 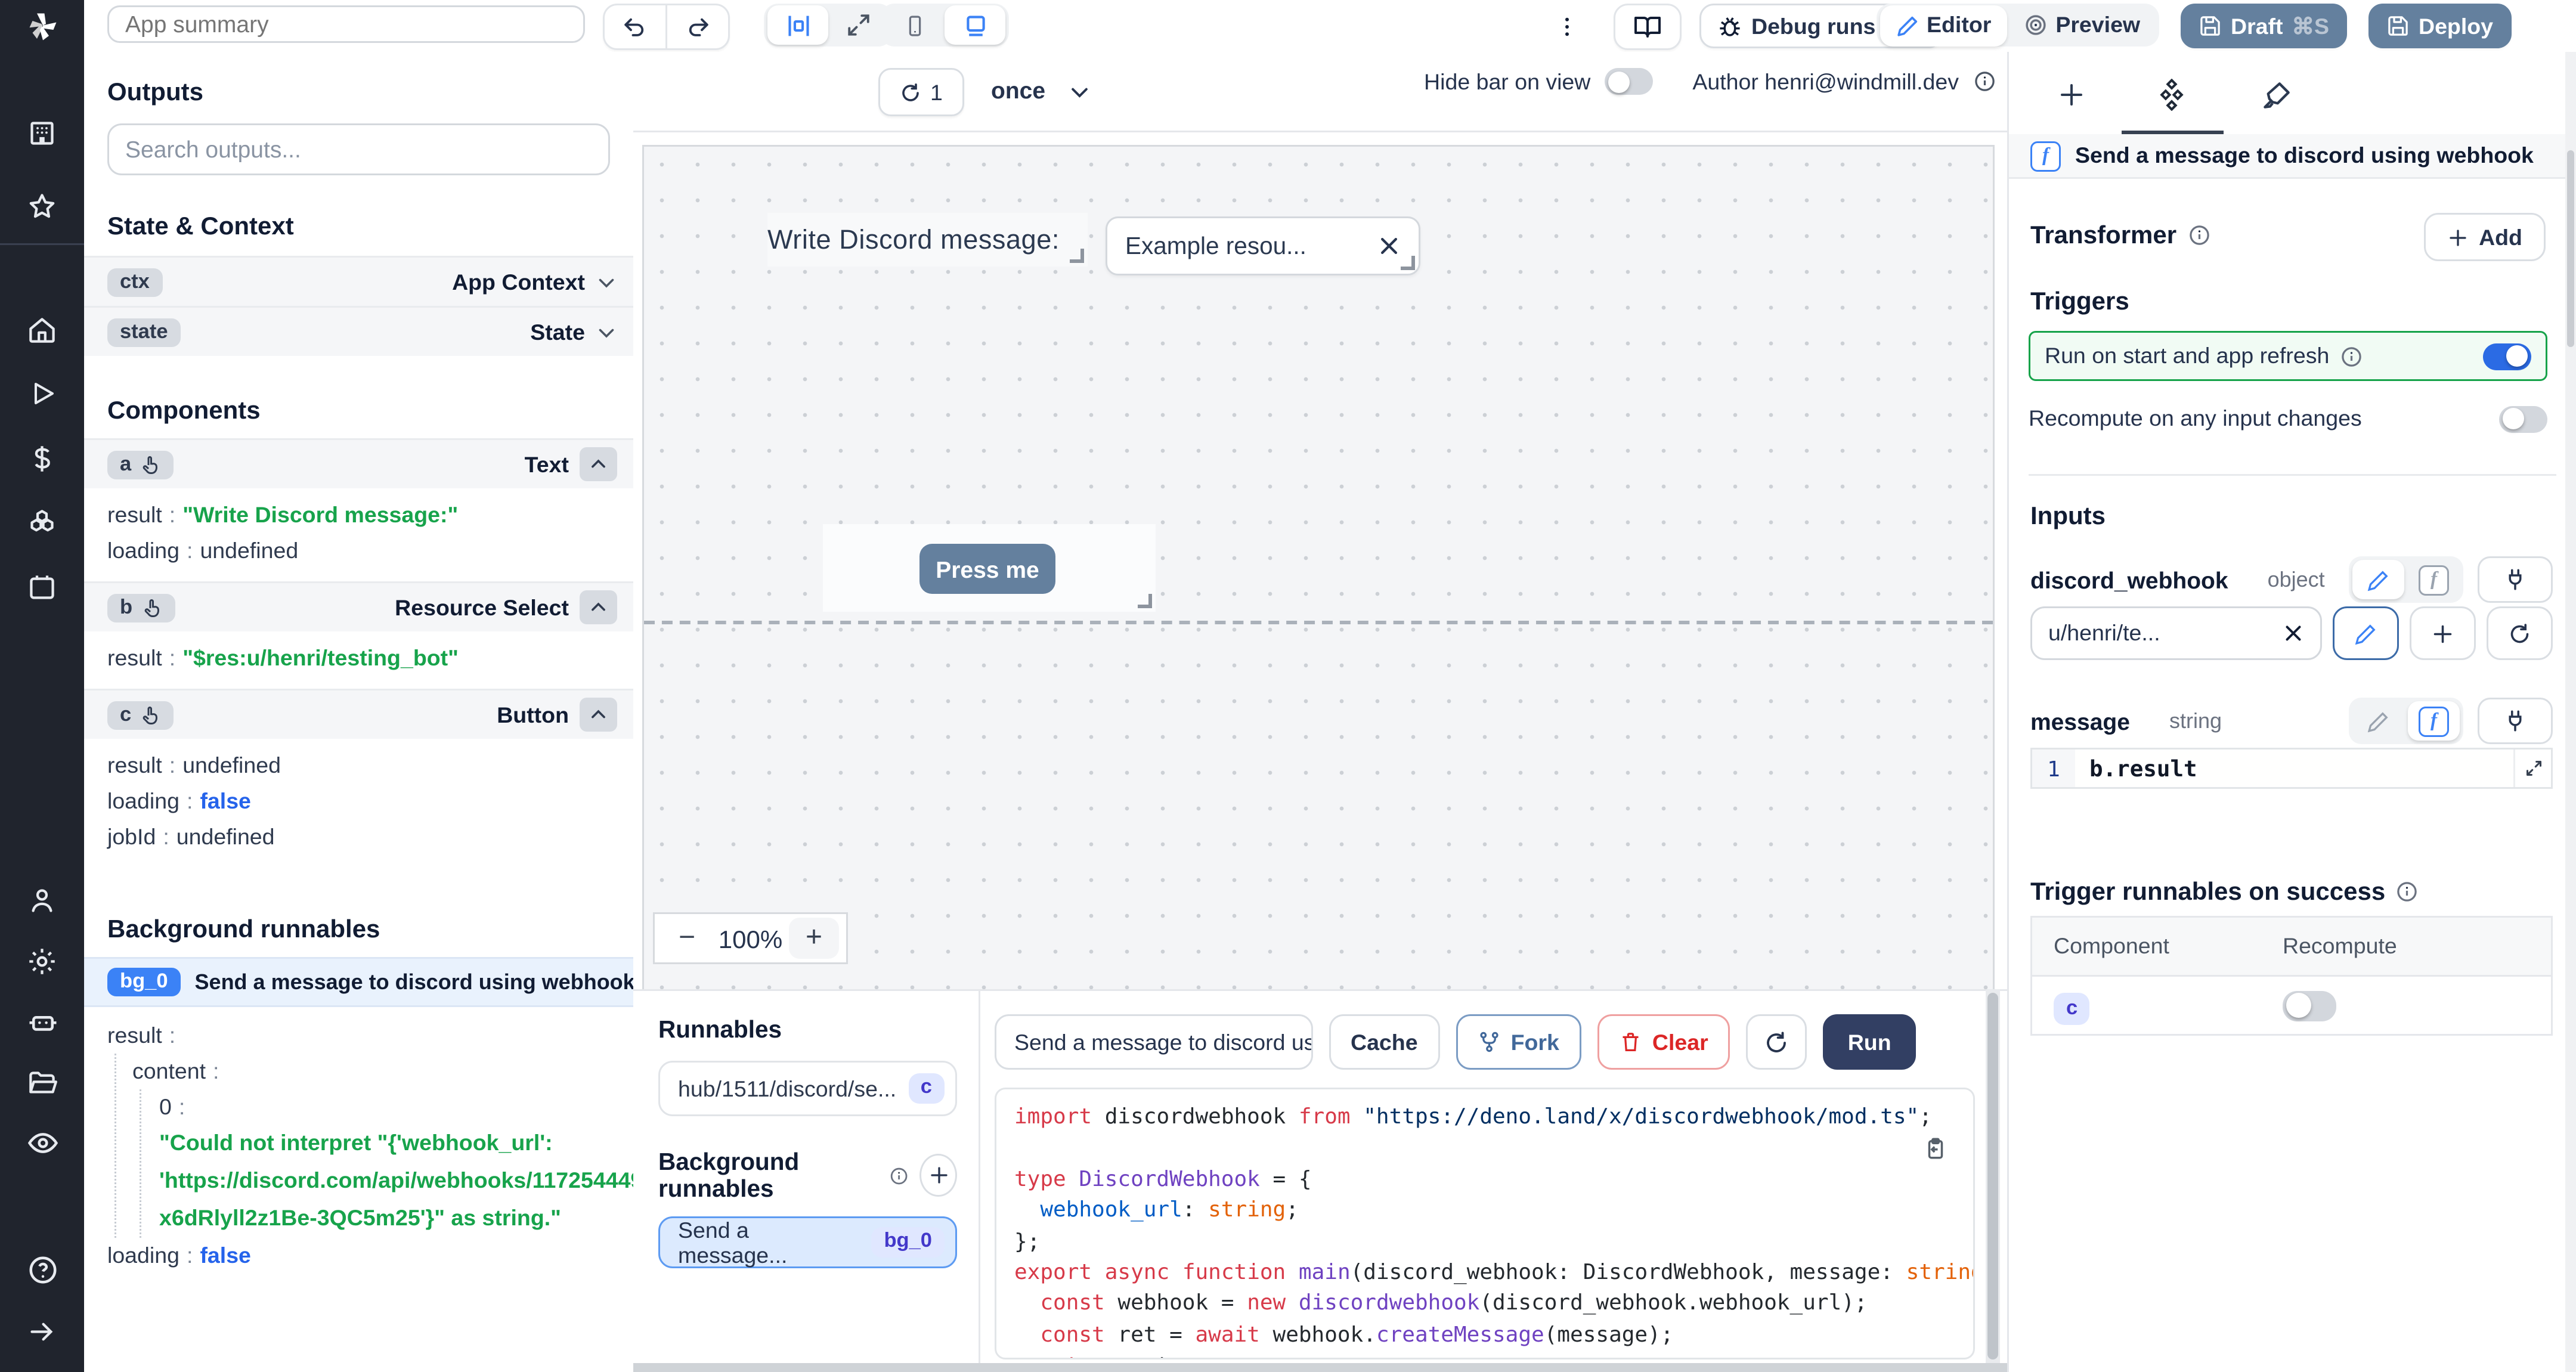 I want to click on home-icon, so click(x=42, y=329).